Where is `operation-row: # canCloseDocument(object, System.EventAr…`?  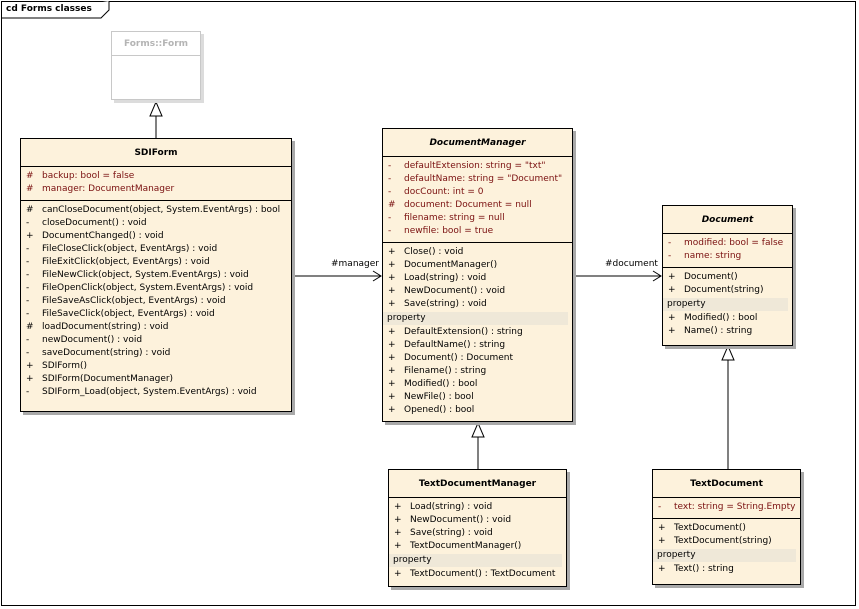 operation-row: # canCloseDocument(object, System.EventAr… is located at coordinates (156, 210).